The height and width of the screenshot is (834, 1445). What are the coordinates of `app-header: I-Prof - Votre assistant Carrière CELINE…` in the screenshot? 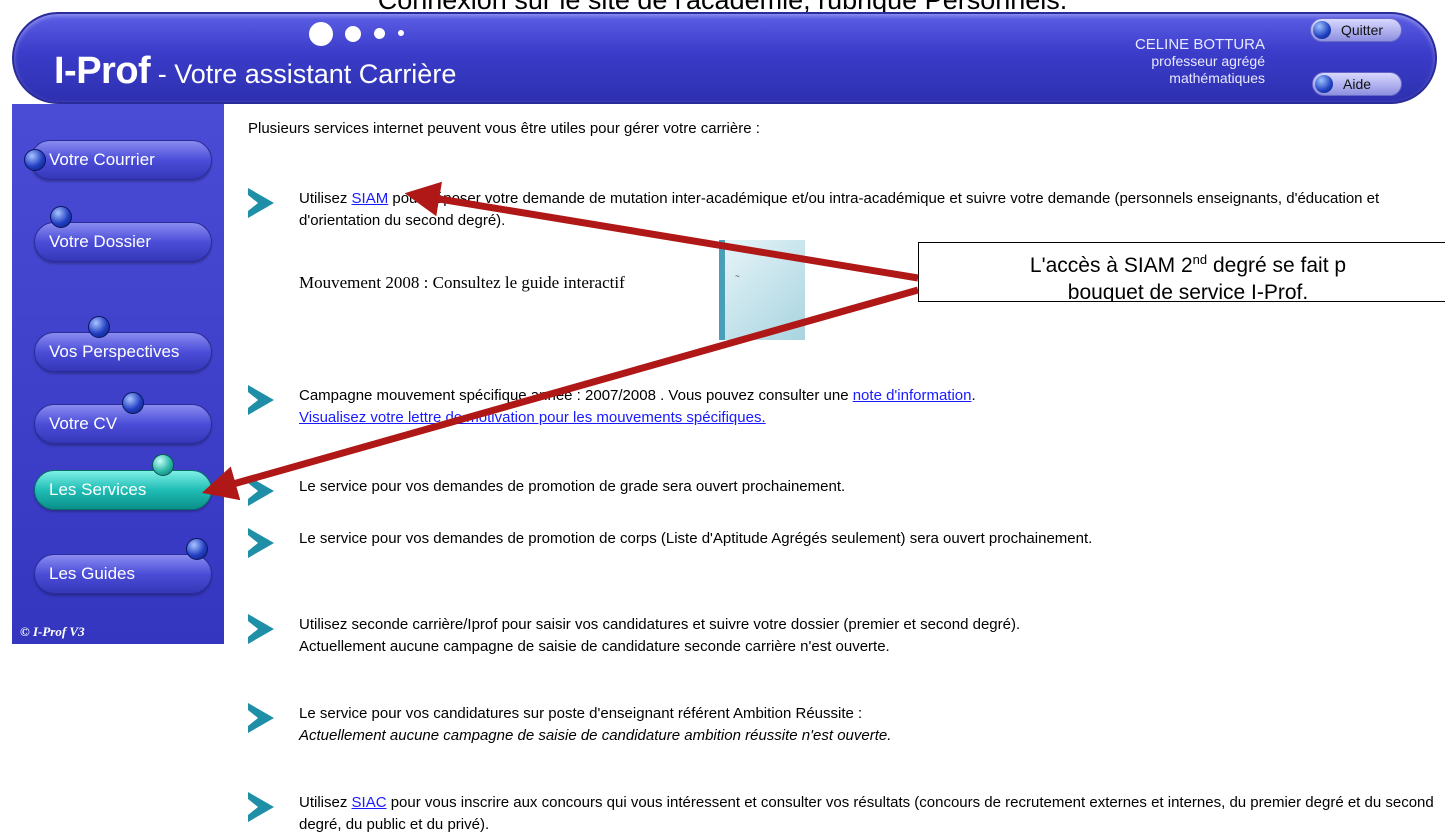 It's located at (724, 58).